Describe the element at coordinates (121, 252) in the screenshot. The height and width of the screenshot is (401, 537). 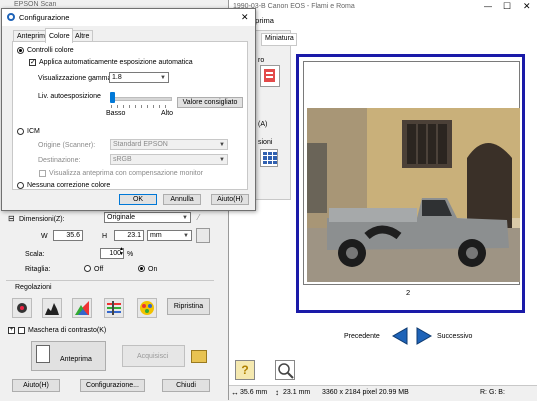
I see `scale-spinner-icon: ▲ ▼` at that location.